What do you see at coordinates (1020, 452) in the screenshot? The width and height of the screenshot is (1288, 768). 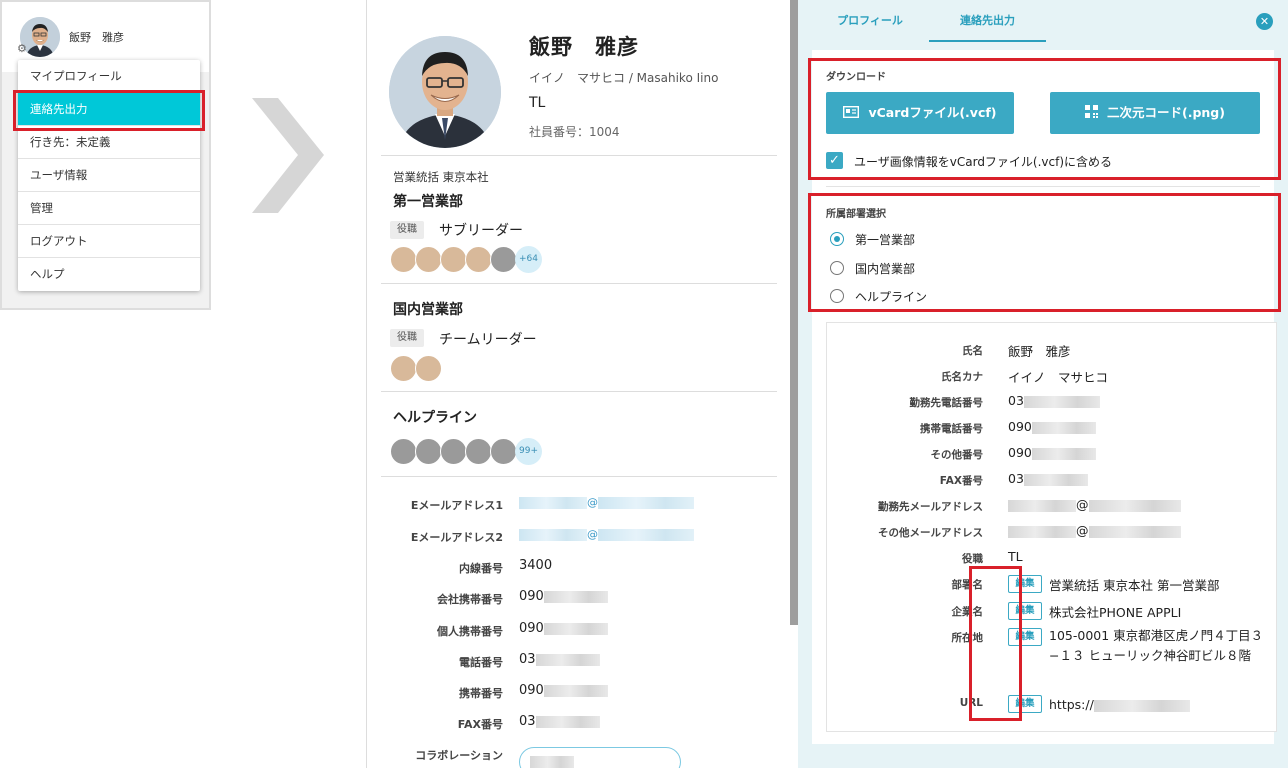 I see `detail-value-prefix: 090` at bounding box center [1020, 452].